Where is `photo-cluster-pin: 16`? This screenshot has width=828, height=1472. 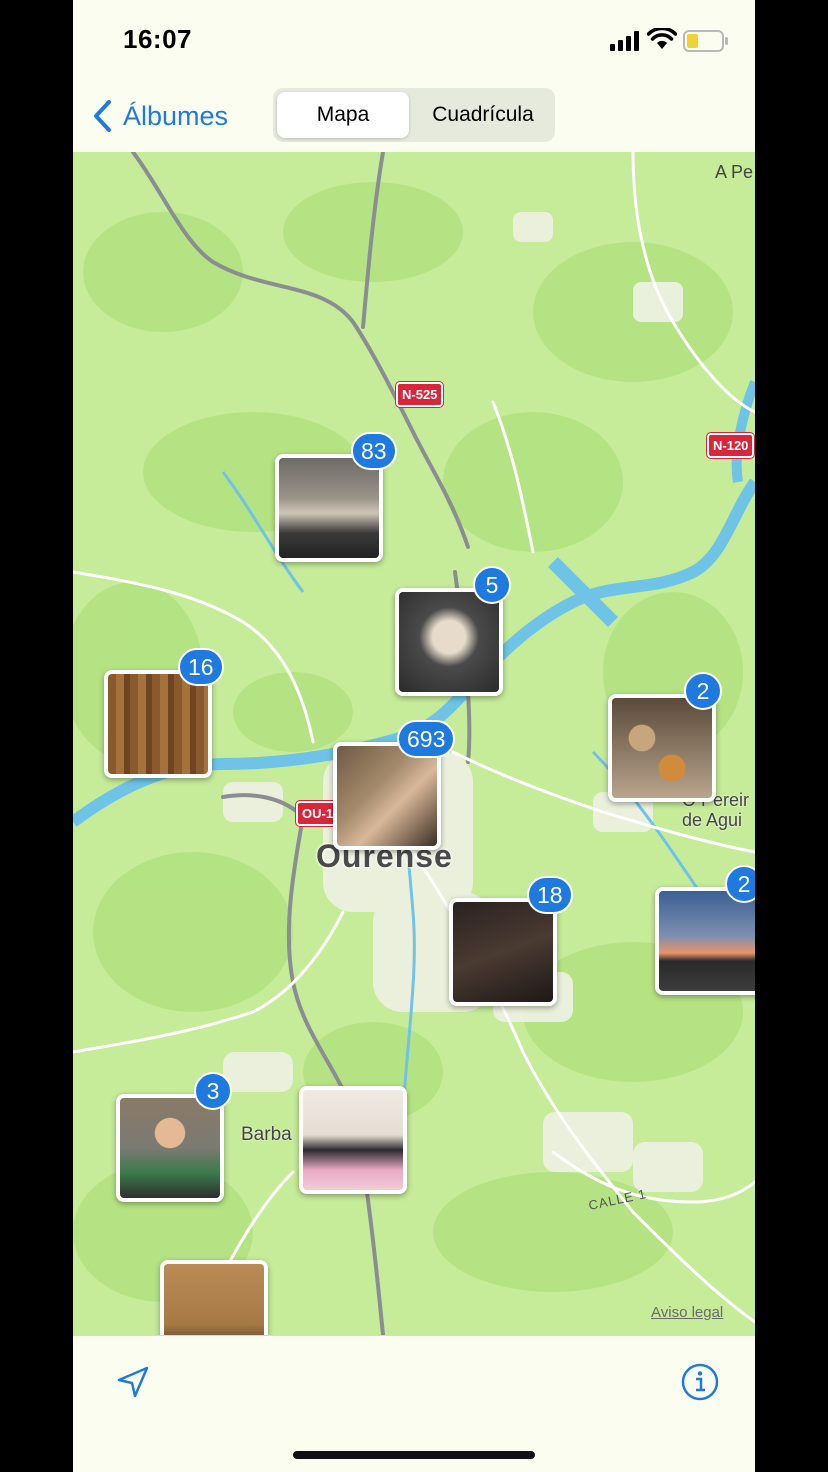 photo-cluster-pin: 16 is located at coordinates (164, 713).